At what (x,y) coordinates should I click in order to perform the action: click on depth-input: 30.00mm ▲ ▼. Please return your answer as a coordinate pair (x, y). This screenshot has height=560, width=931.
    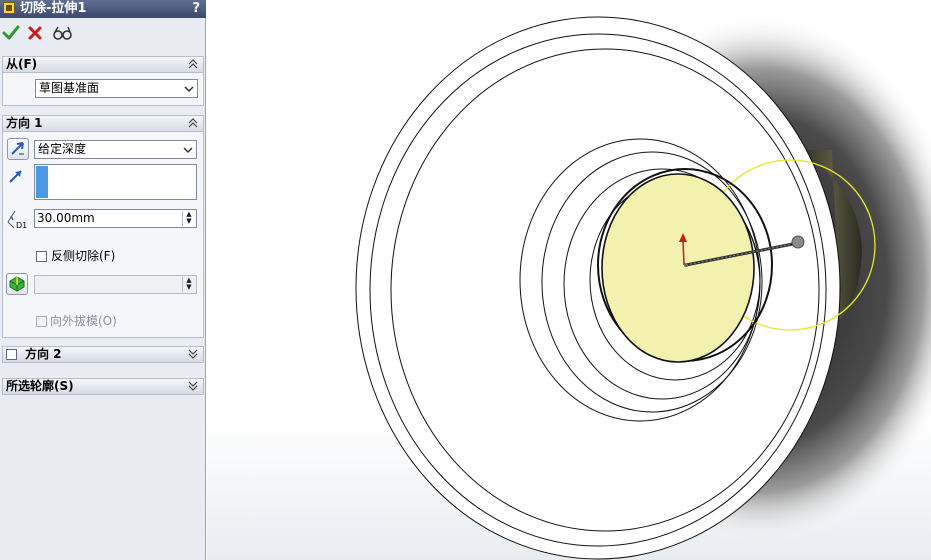
    Looking at the image, I should click on (115, 218).